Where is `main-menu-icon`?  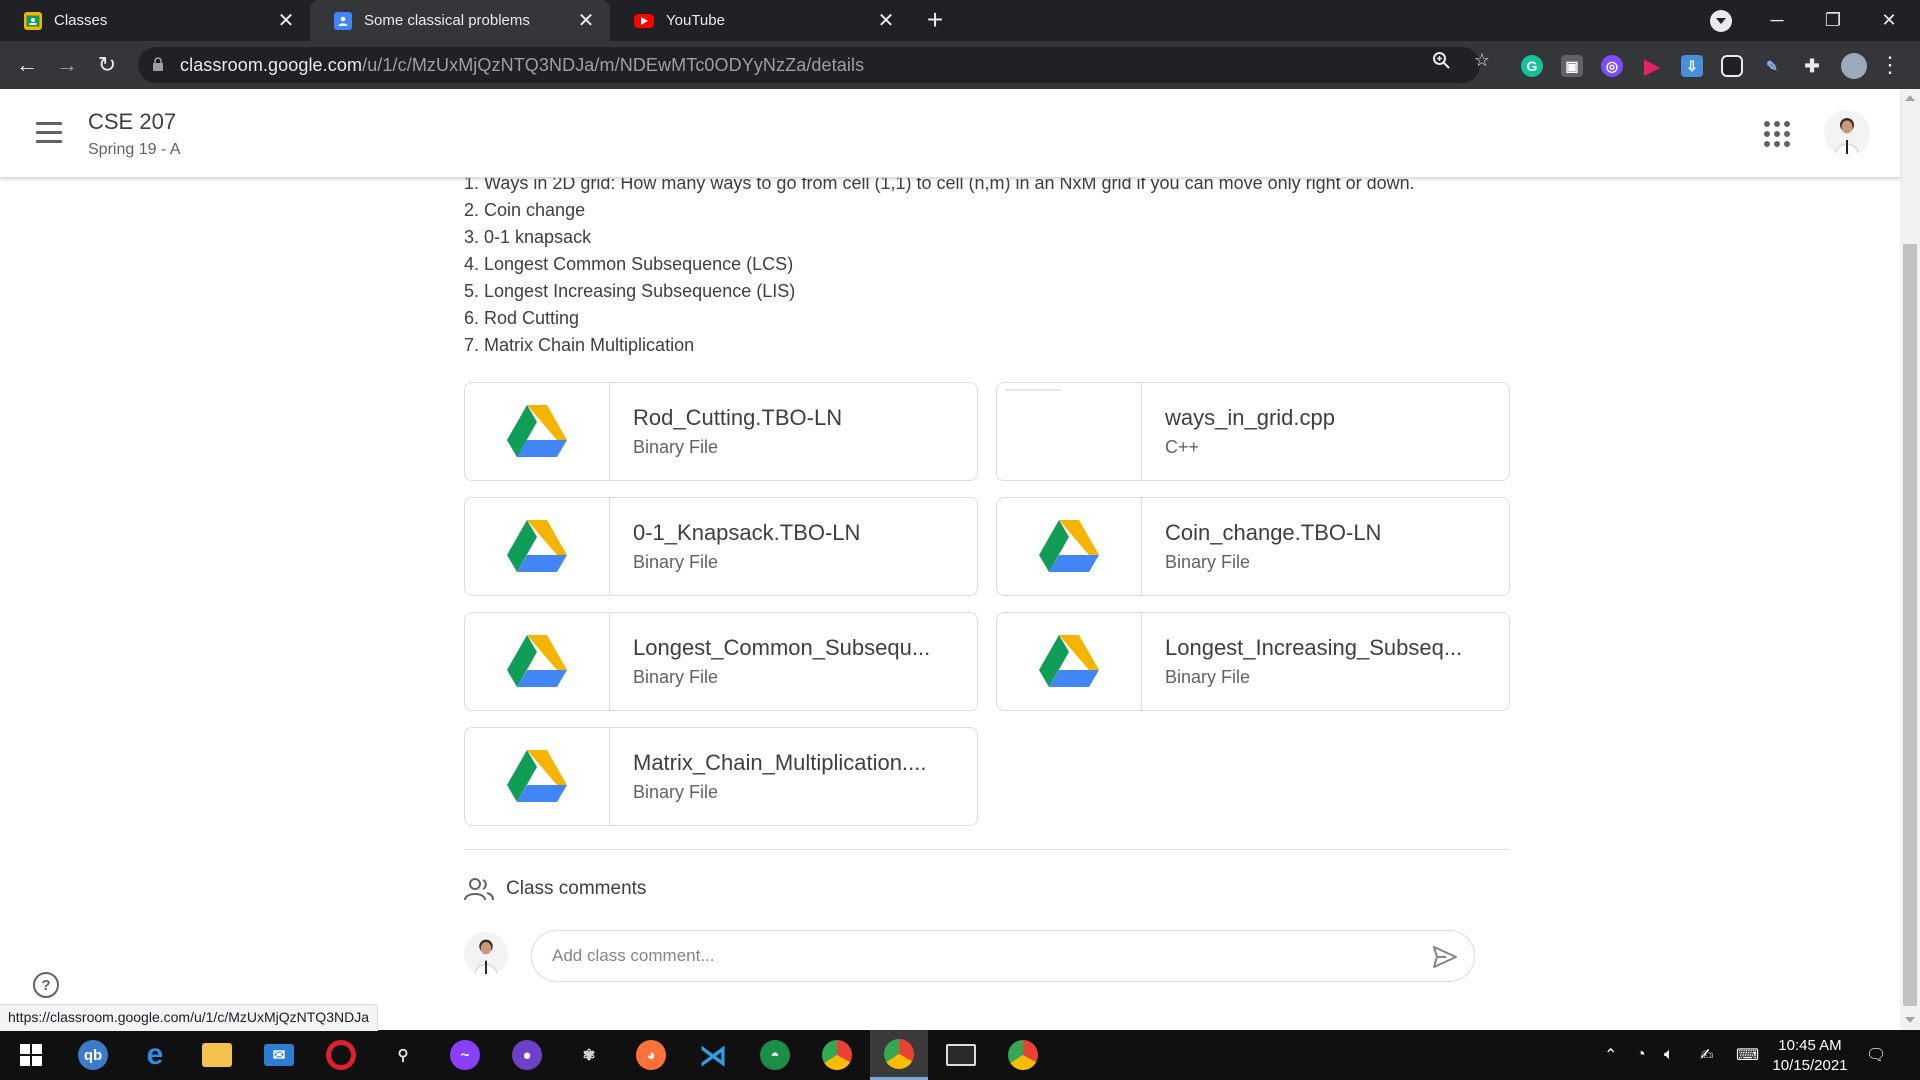 main-menu-icon is located at coordinates (49, 133).